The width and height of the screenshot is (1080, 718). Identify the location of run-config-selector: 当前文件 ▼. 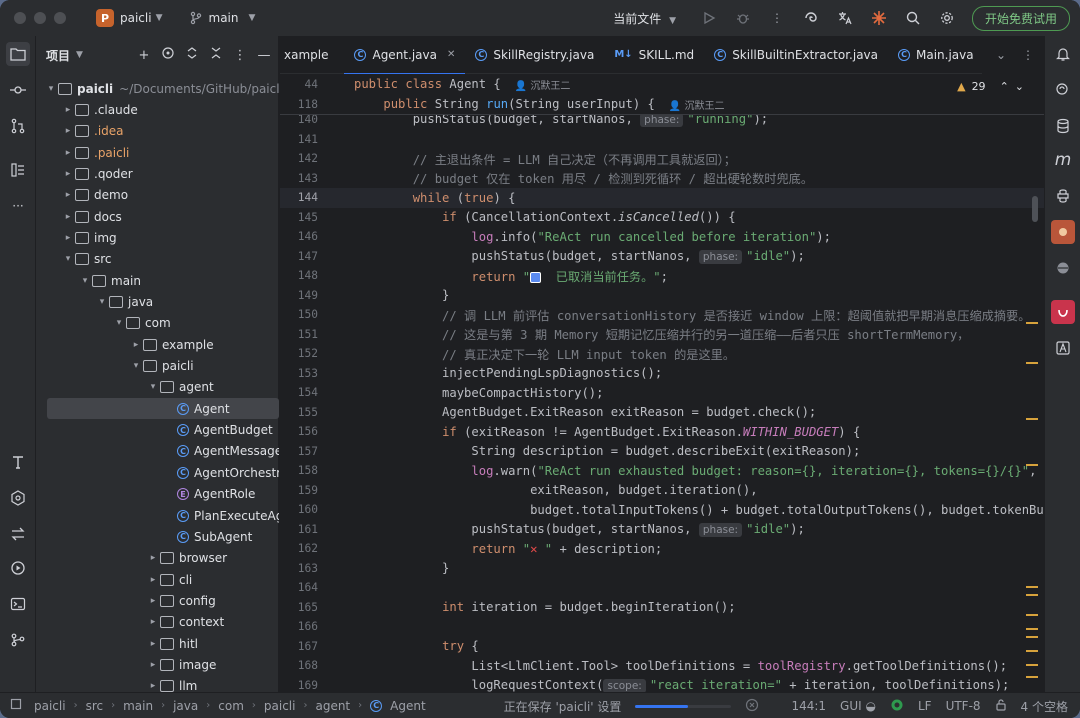
(644, 18).